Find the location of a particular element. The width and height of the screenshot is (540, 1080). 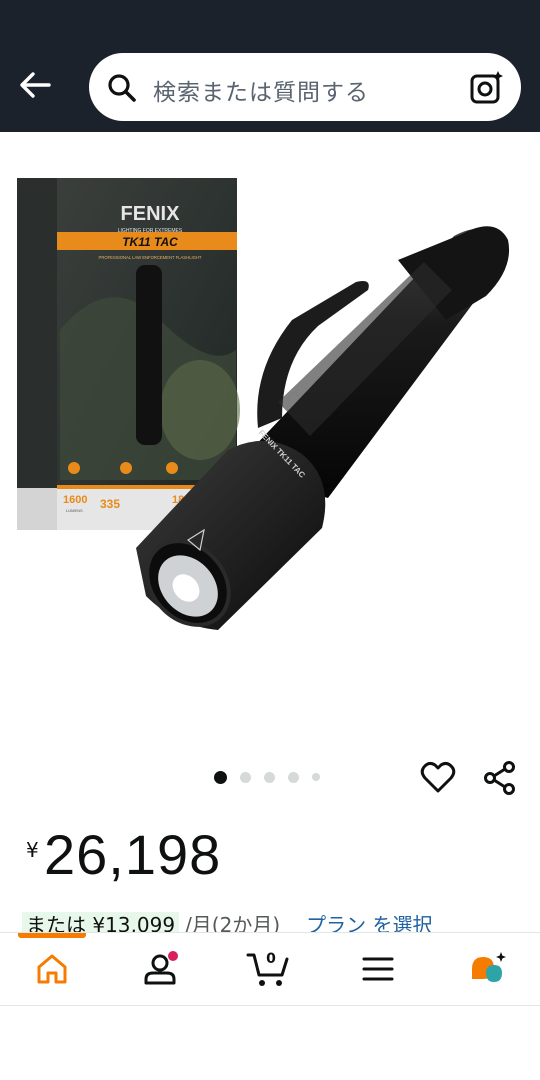

installment-offer: または ¥13,099/月(2か月) プラン を選択 is located at coordinates (262, 923).